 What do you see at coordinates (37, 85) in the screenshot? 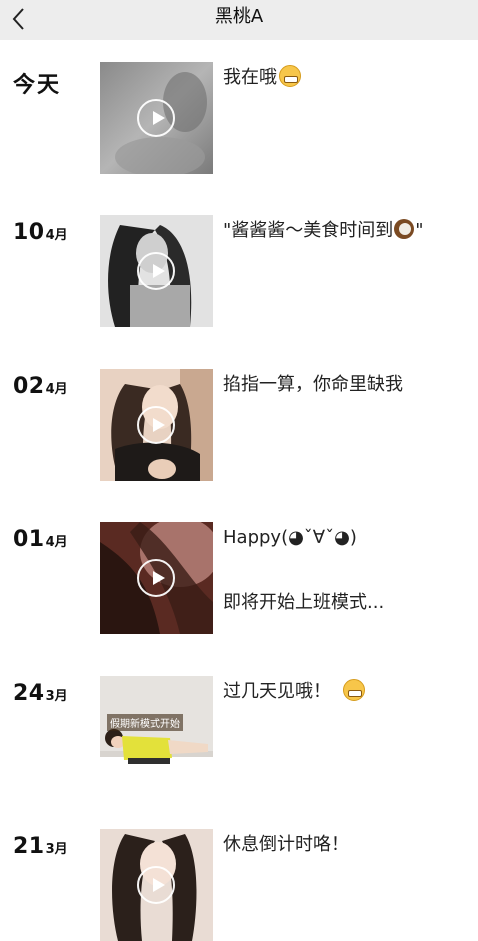
I see `post-day: 今天` at bounding box center [37, 85].